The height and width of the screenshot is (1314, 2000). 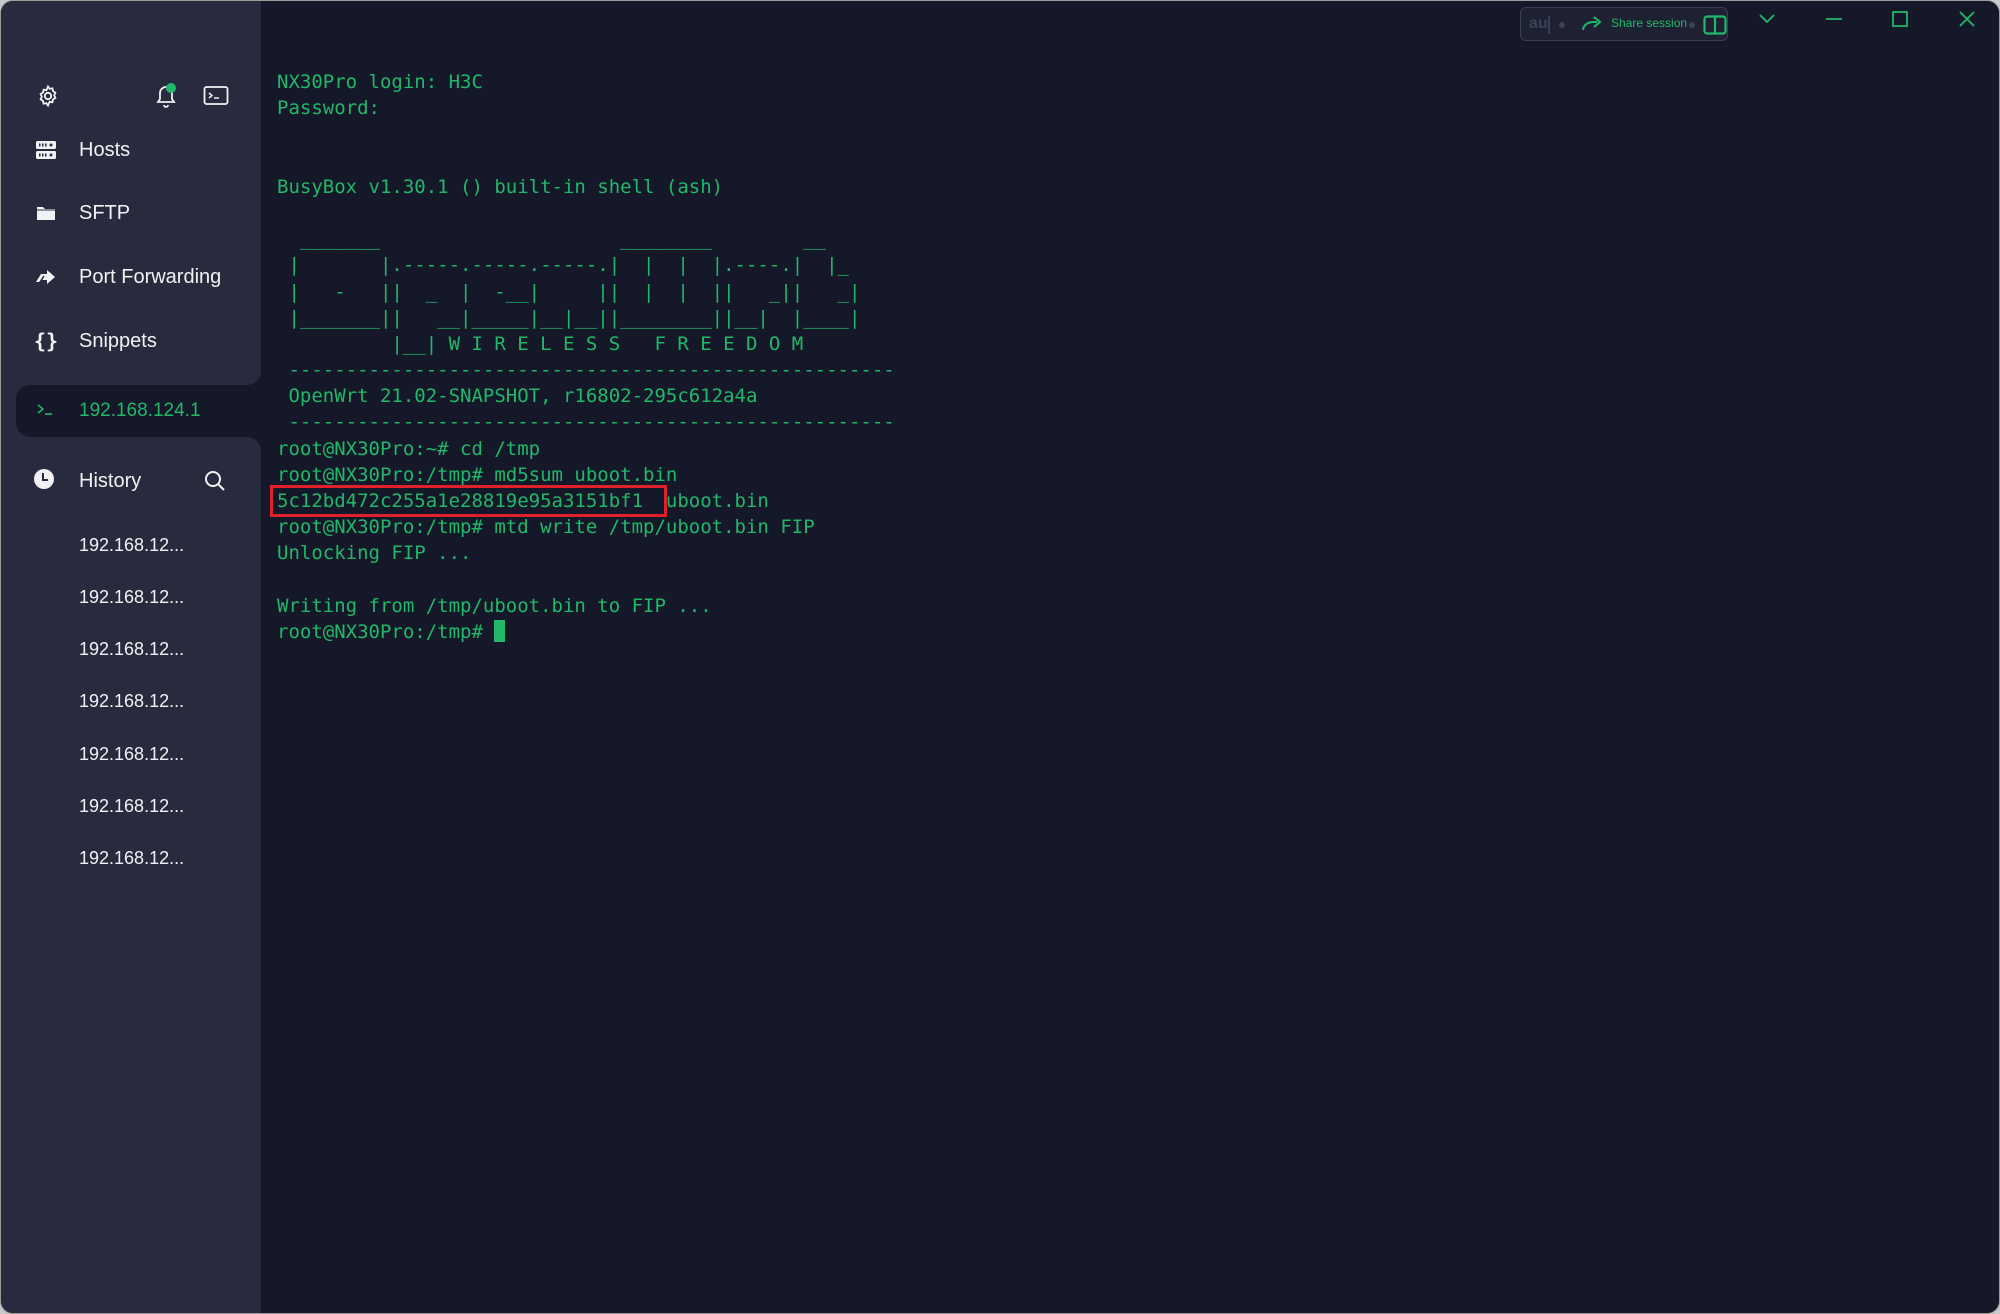 I want to click on sidebar-item-label: SFTP, so click(x=105, y=212).